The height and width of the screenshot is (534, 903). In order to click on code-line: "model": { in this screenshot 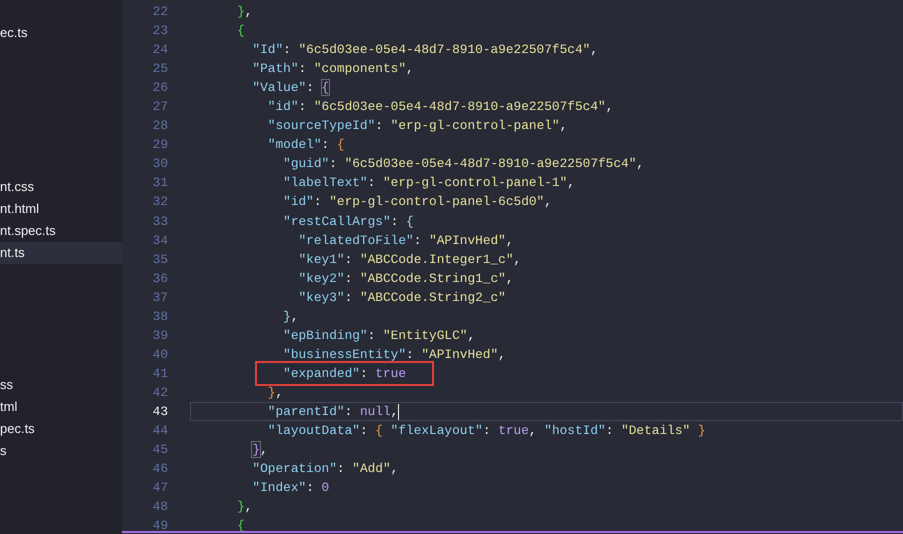, I will do `click(306, 145)`.